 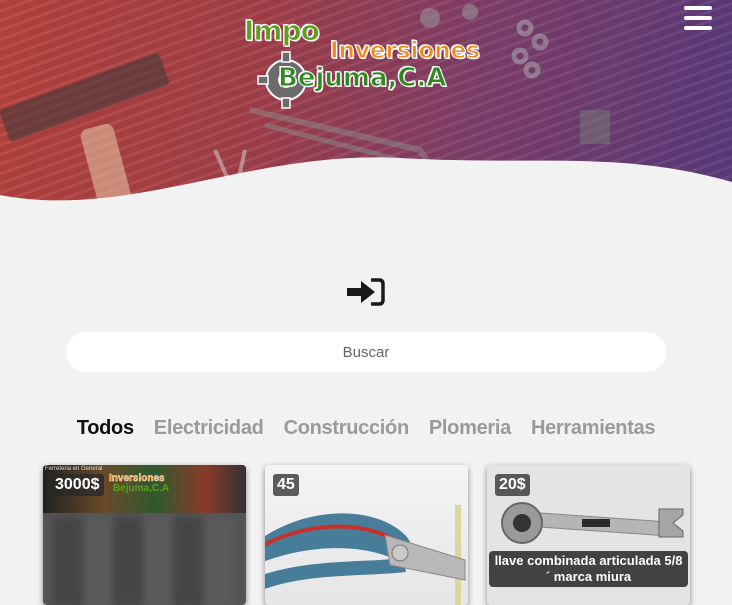 I want to click on filter-plomeria: Plomeria, so click(x=470, y=428).